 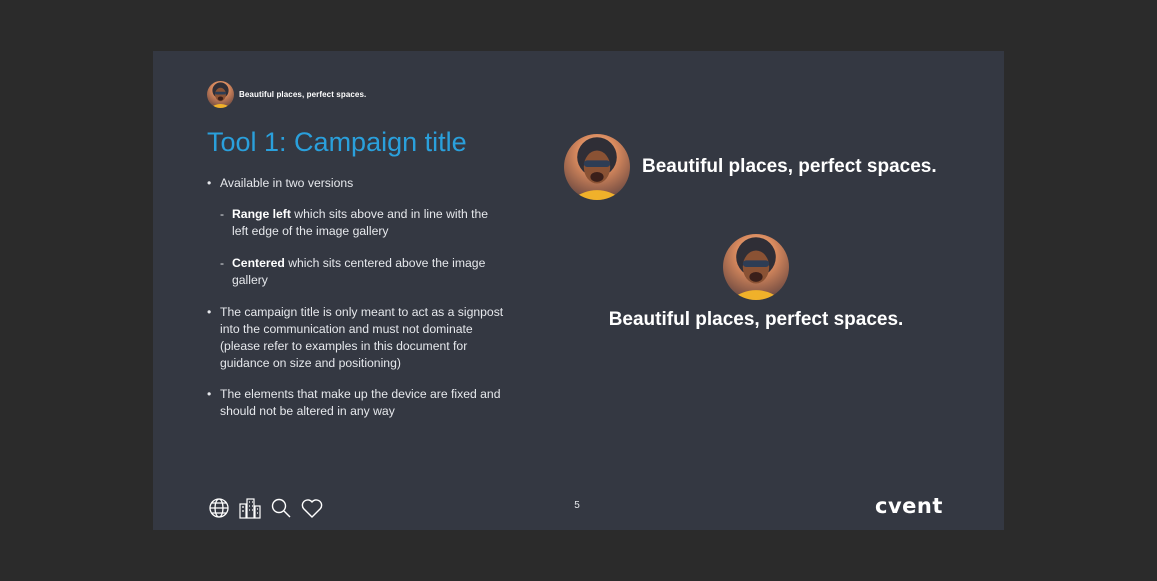 I want to click on cvent-logo: cvent, so click(x=909, y=506).